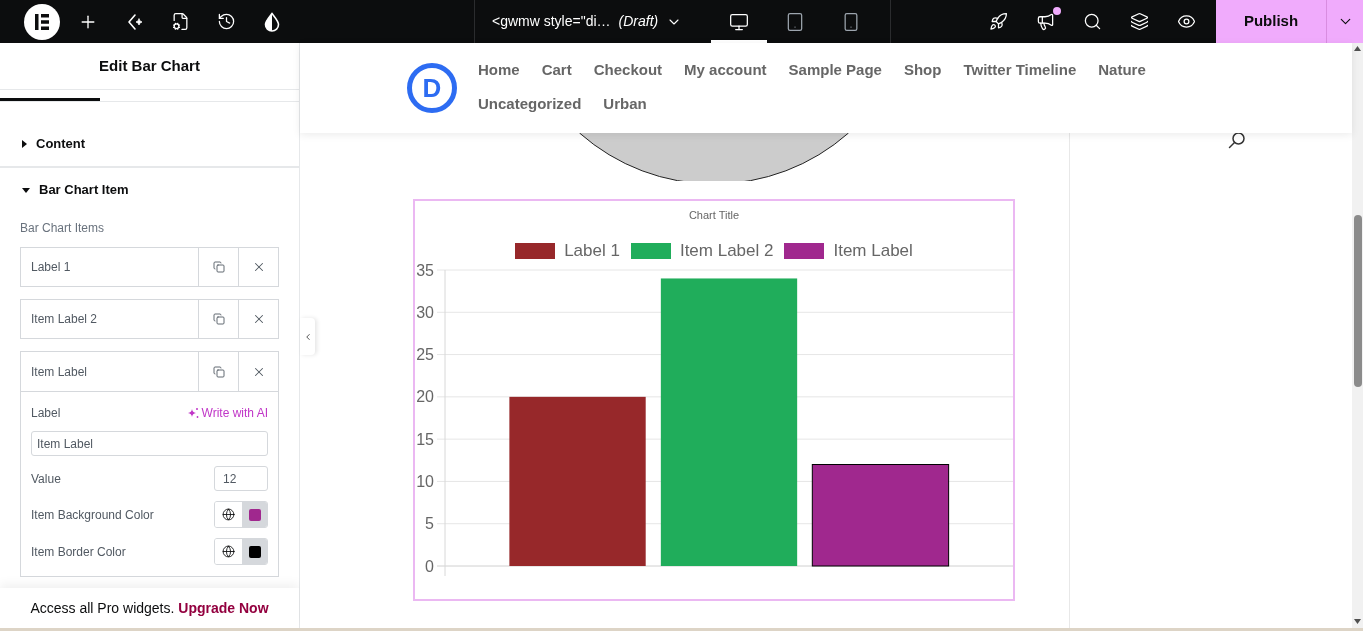 The width and height of the screenshot is (1363, 631). What do you see at coordinates (63, 228) in the screenshot?
I see `repeater-label: Bar Chart Items` at bounding box center [63, 228].